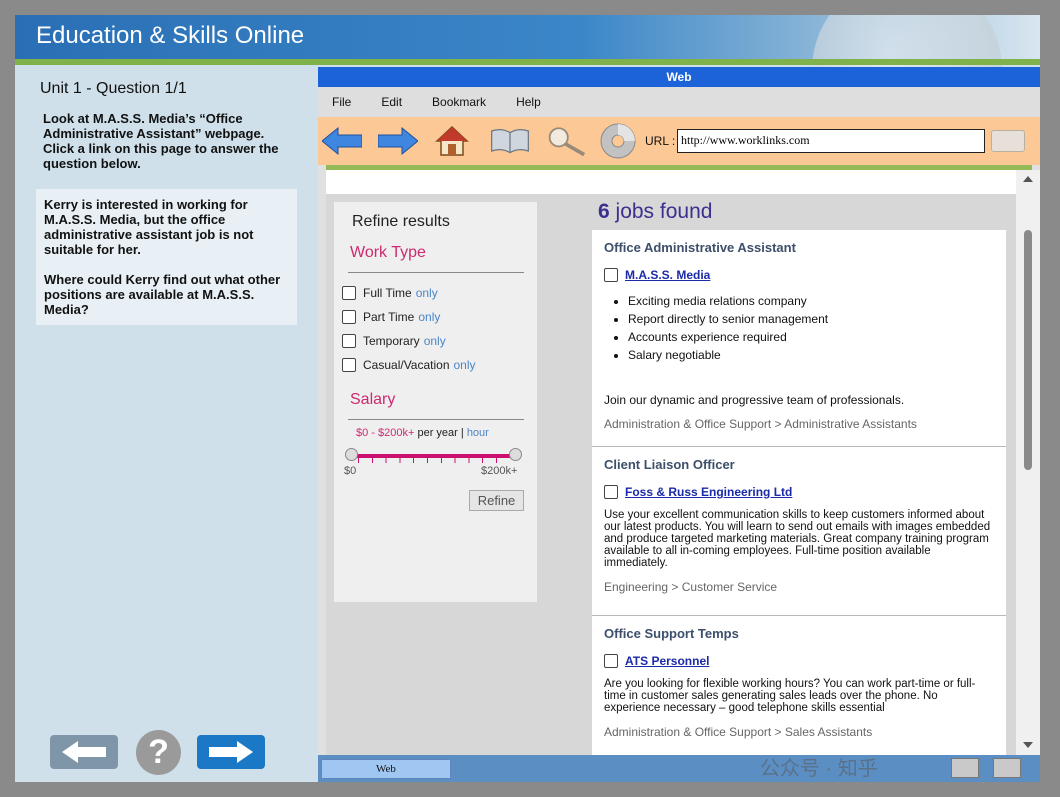 This screenshot has height=797, width=1060. What do you see at coordinates (671, 182) in the screenshot?
I see `content-top-strip` at bounding box center [671, 182].